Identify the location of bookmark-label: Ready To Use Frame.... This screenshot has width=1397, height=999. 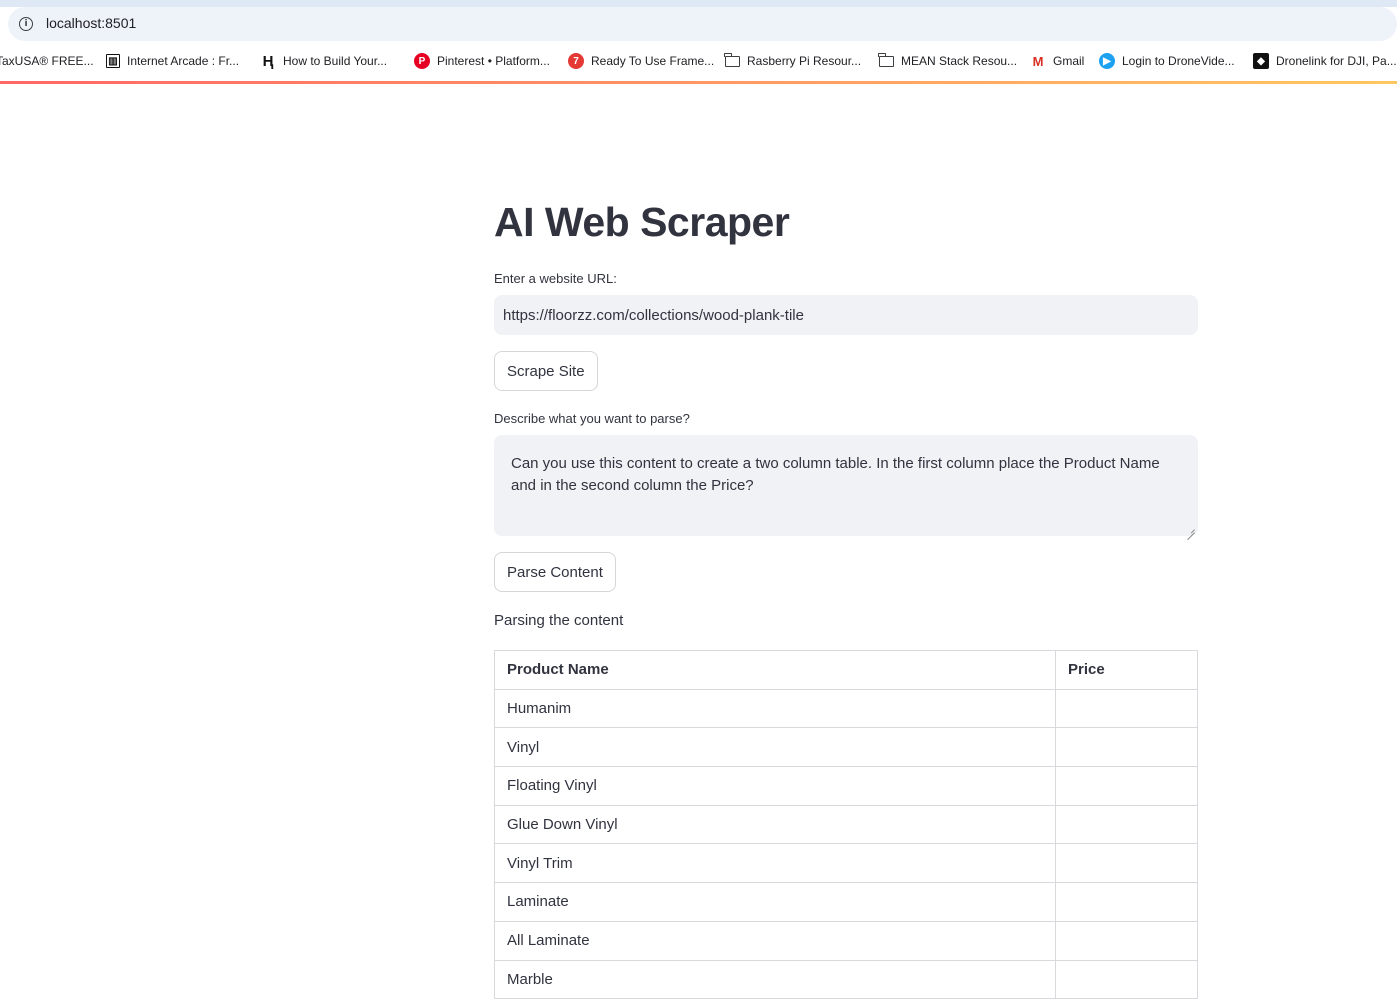
(653, 61).